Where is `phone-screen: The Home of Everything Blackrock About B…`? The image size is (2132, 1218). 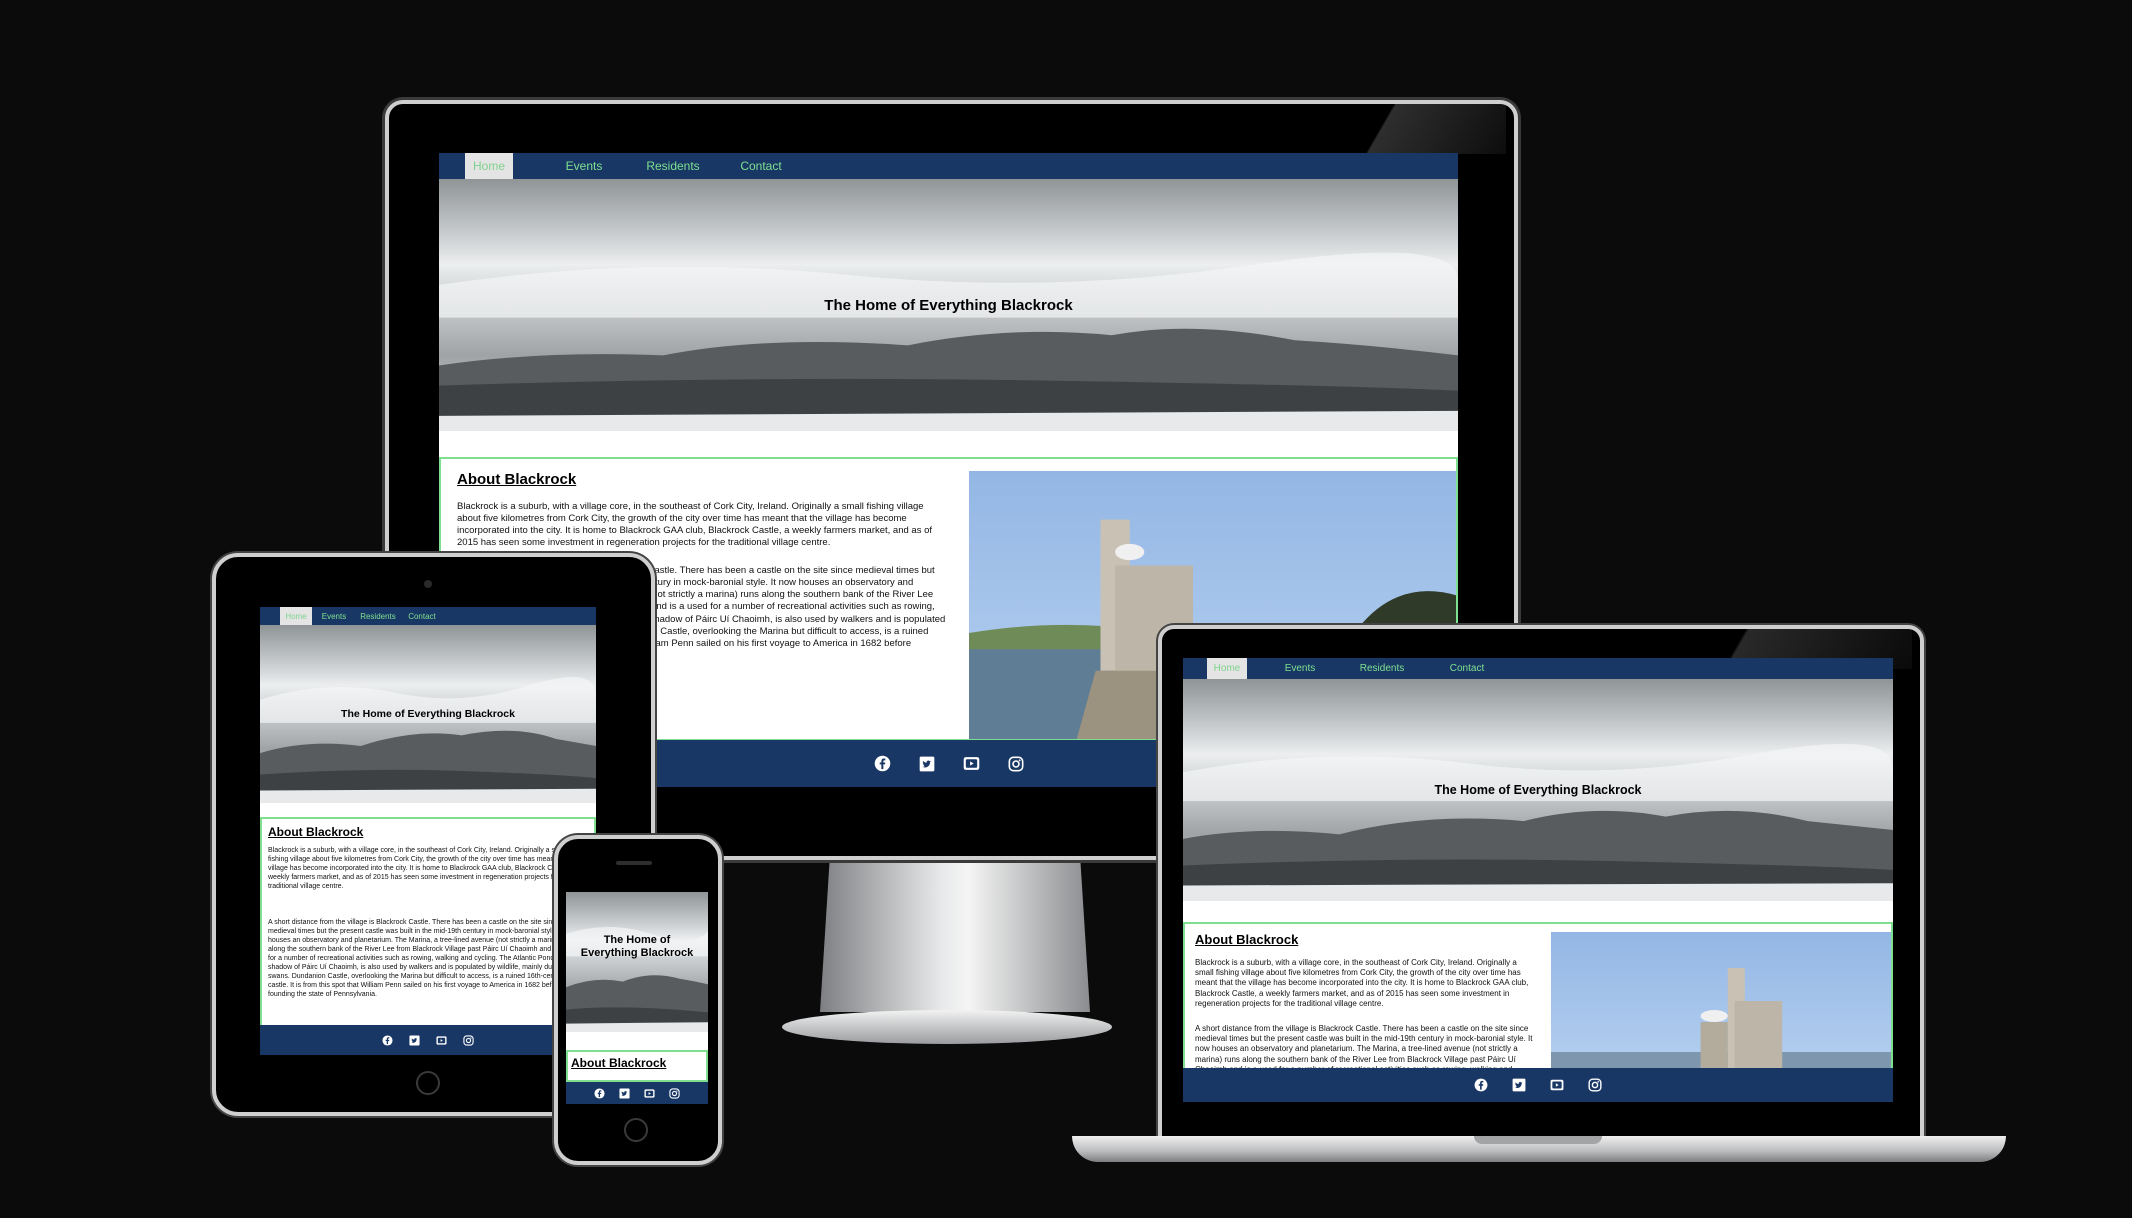
phone-screen: The Home of Everything Blackrock About B… is located at coordinates (637, 998).